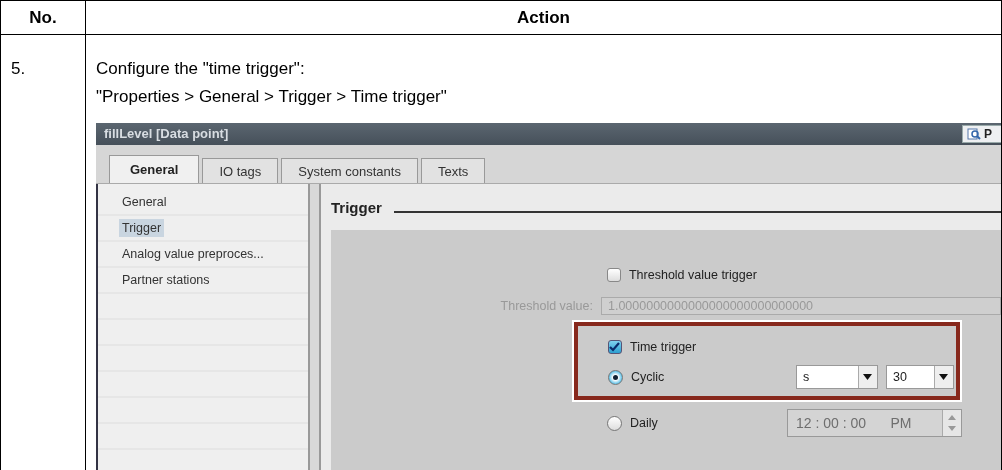 This screenshot has width=1002, height=470. What do you see at coordinates (453, 170) in the screenshot?
I see `tab: Texts` at bounding box center [453, 170].